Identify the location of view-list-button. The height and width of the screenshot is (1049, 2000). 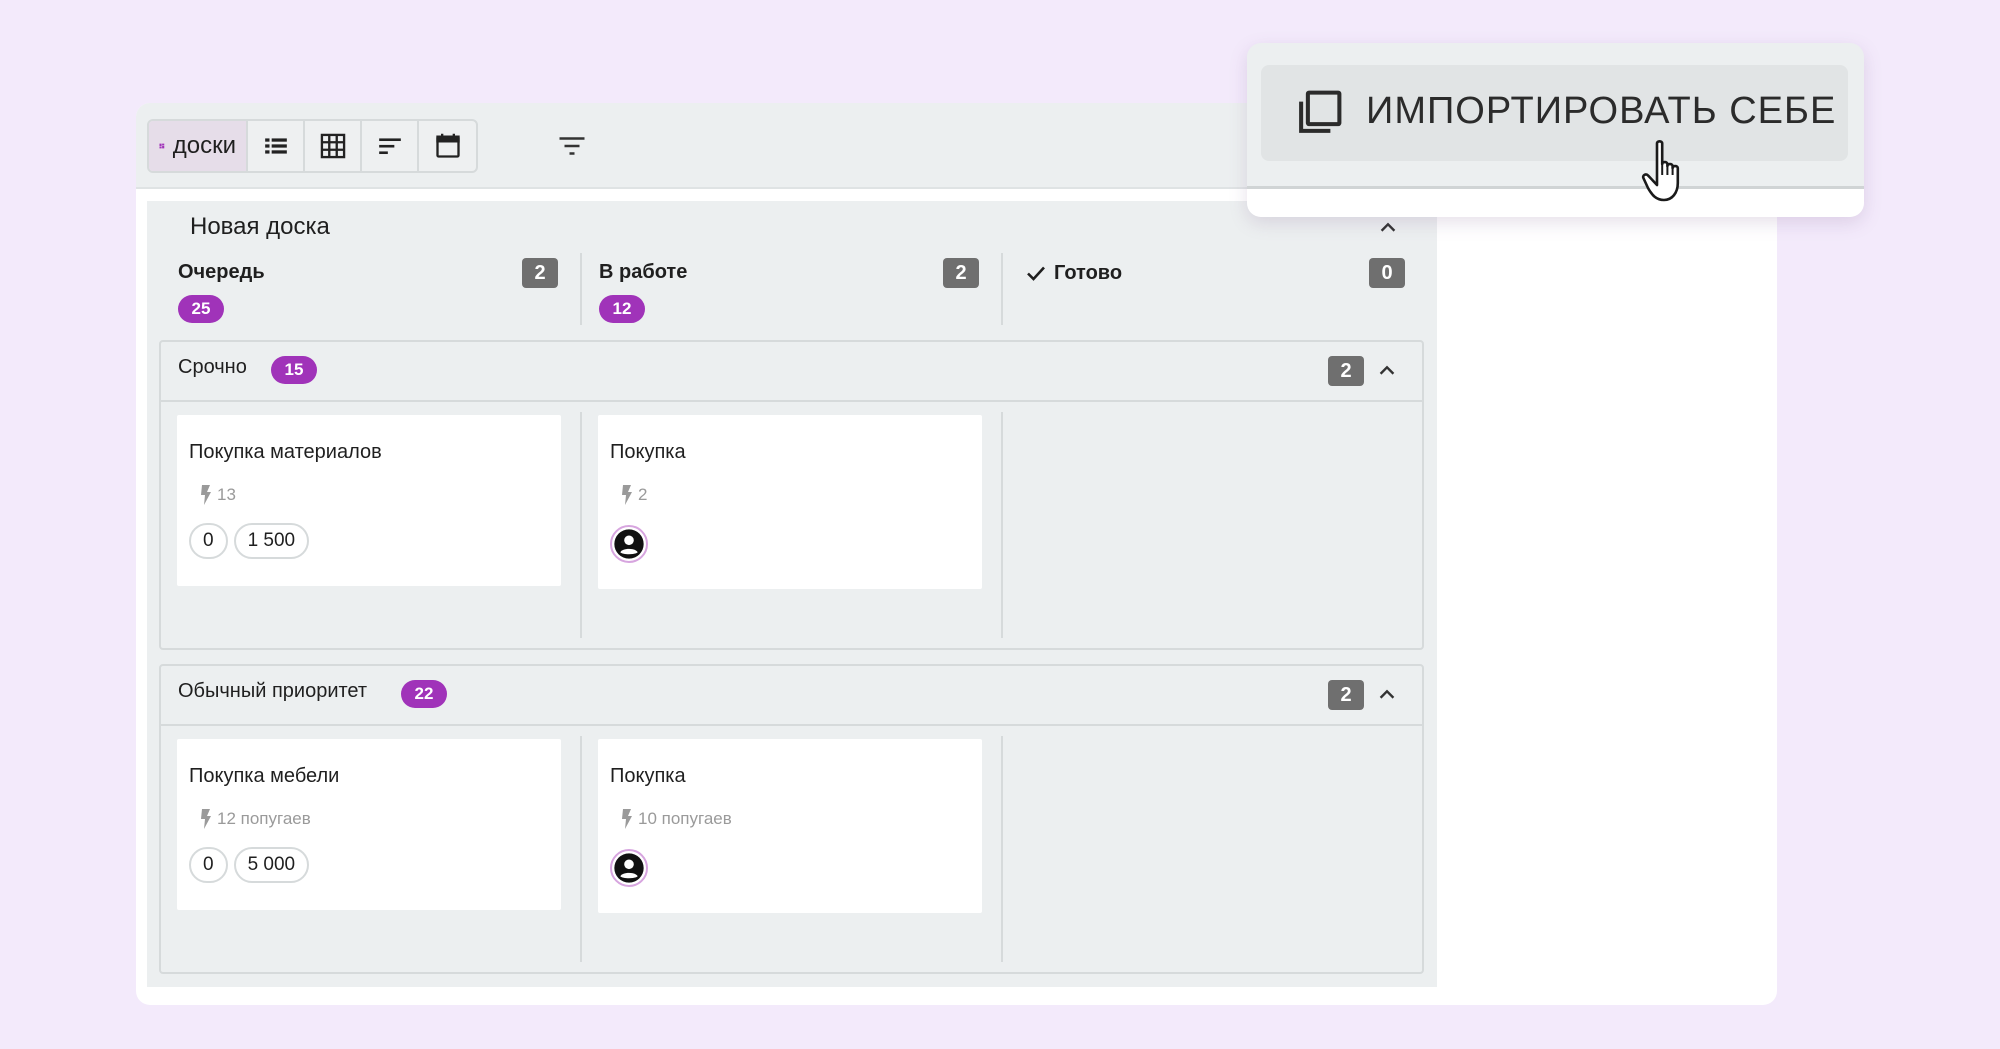
(276, 146).